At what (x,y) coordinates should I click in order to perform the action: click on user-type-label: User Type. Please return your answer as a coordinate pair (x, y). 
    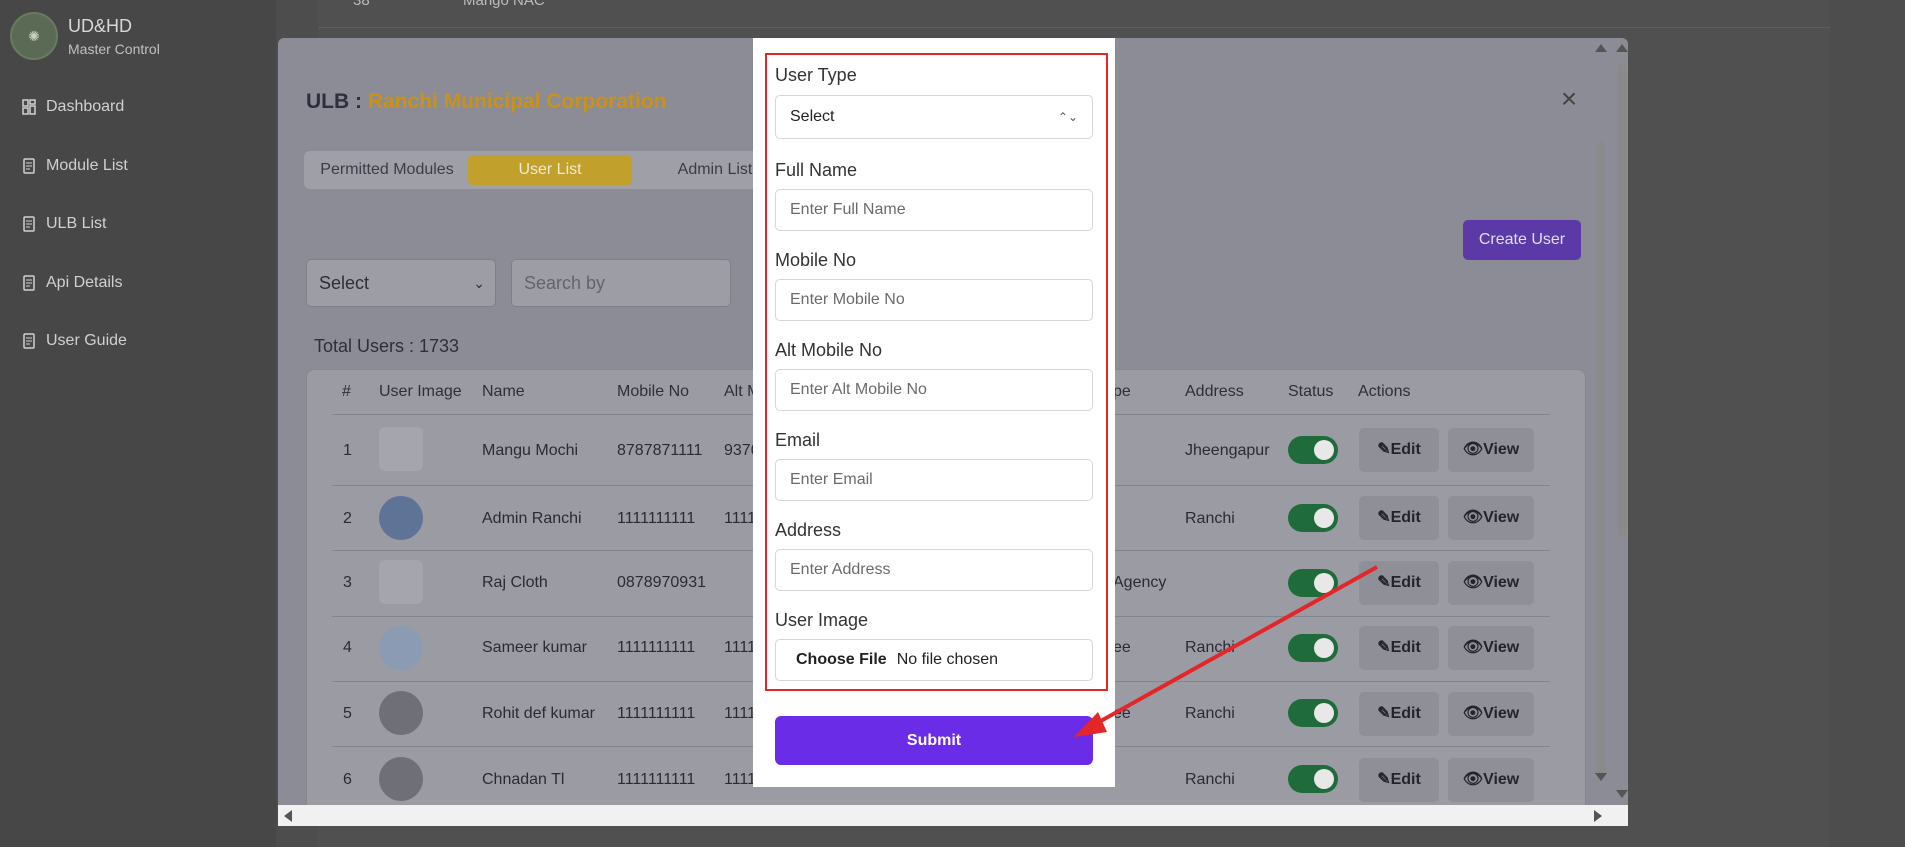
    Looking at the image, I should click on (816, 75).